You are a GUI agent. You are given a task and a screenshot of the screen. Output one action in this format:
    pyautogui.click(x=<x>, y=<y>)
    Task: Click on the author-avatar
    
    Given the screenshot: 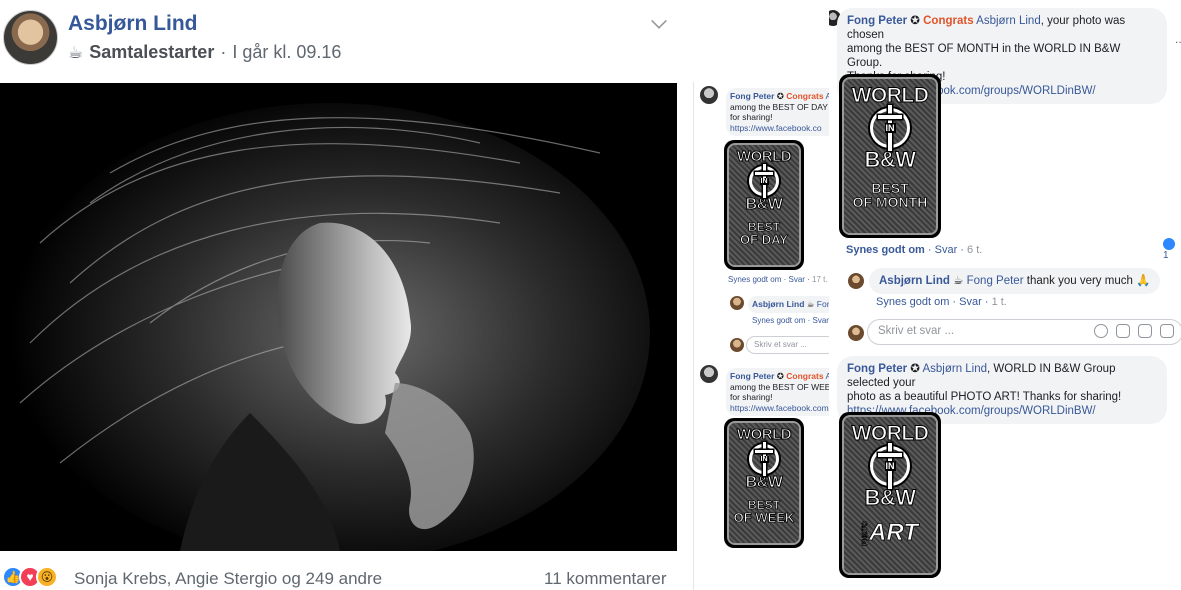 What is the action you would take?
    pyautogui.click(x=30, y=37)
    